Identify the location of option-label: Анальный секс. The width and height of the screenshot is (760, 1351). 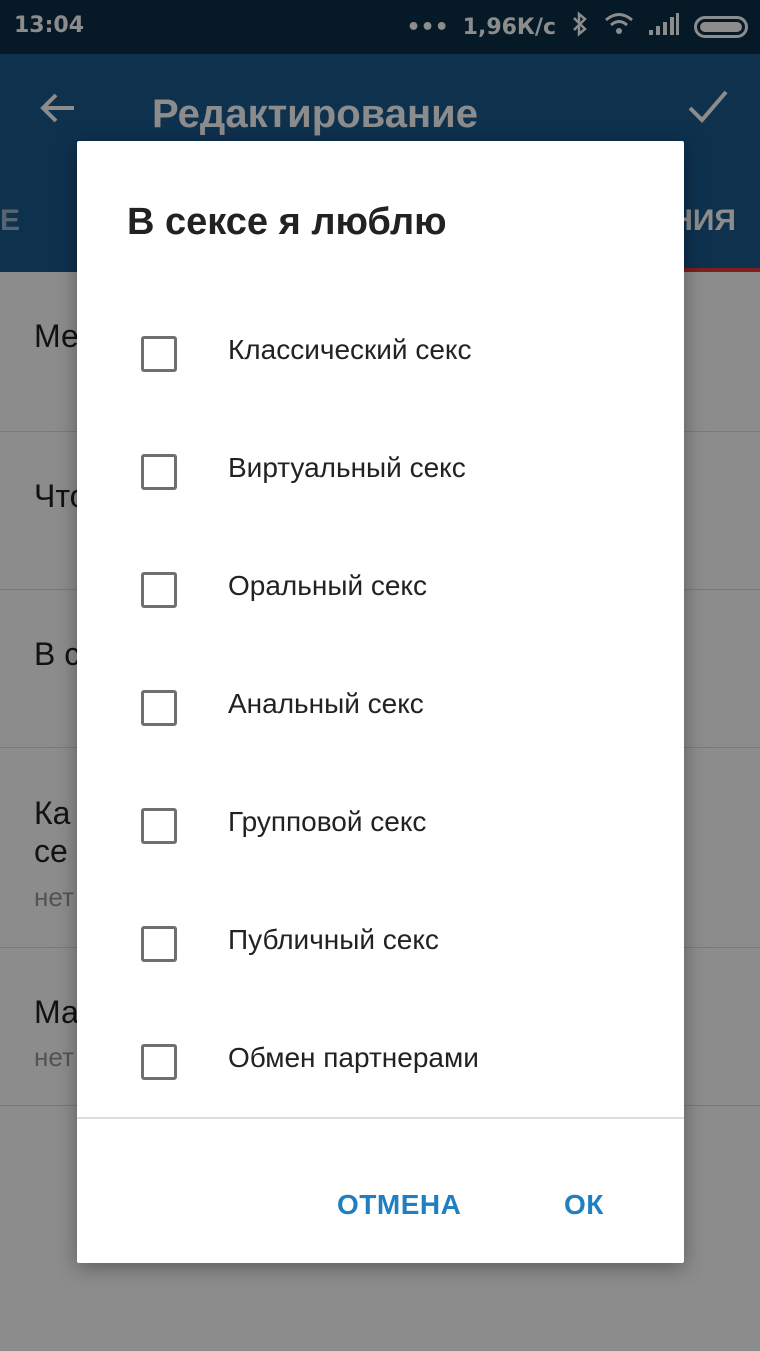
(326, 703).